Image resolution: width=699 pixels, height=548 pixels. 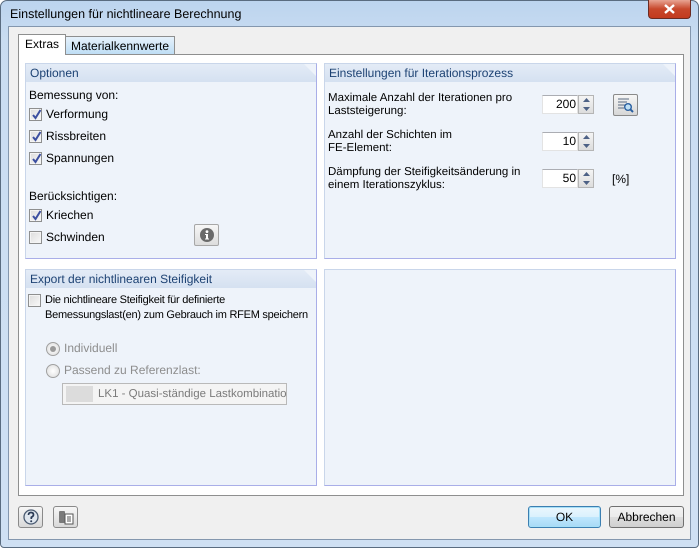 I want to click on option-label: Rissbreiten, so click(x=76, y=136).